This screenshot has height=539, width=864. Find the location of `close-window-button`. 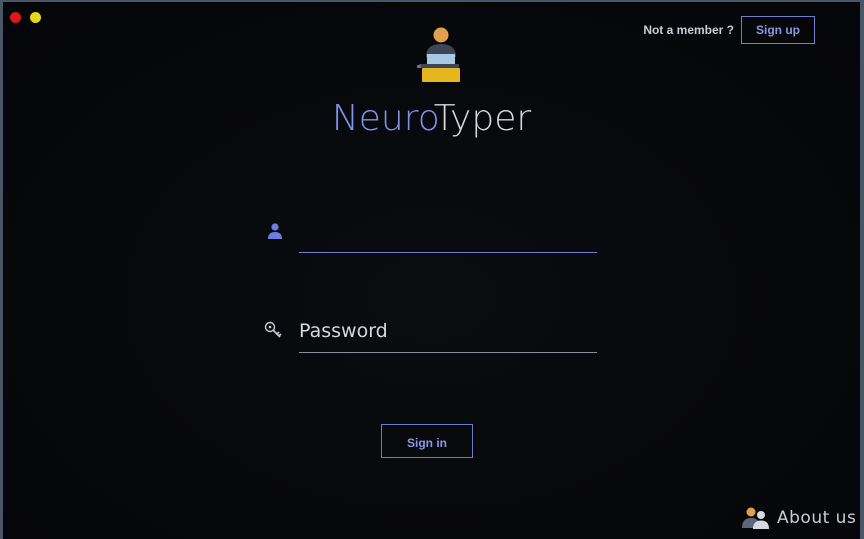

close-window-button is located at coordinates (15, 17).